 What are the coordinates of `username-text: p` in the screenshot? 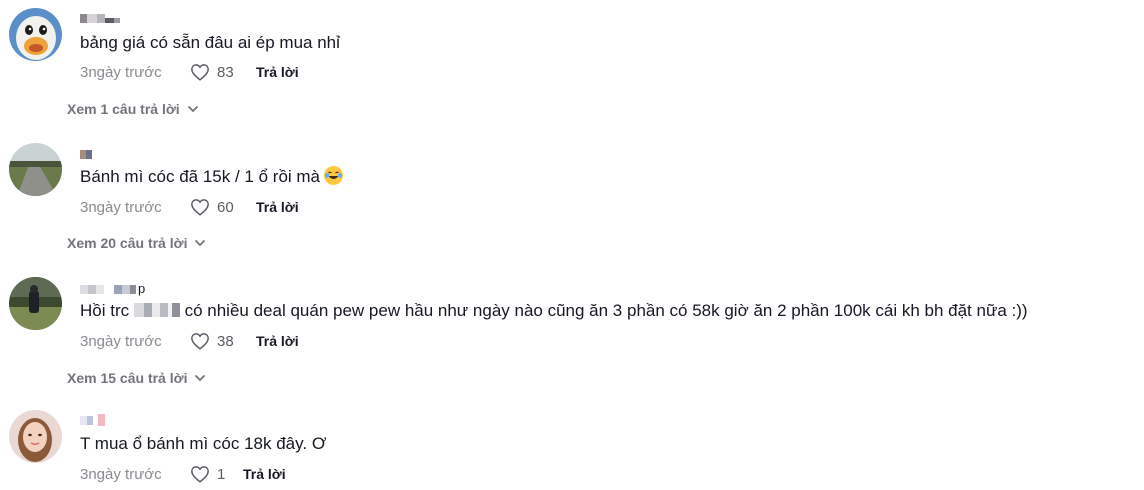 It's located at (142, 288).